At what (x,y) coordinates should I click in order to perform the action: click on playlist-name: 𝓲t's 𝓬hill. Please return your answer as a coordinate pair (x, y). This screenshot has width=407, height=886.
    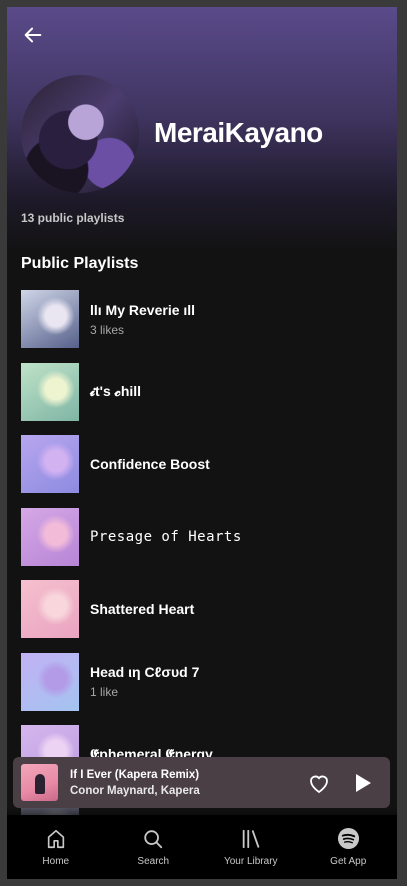
    Looking at the image, I should click on (116, 391).